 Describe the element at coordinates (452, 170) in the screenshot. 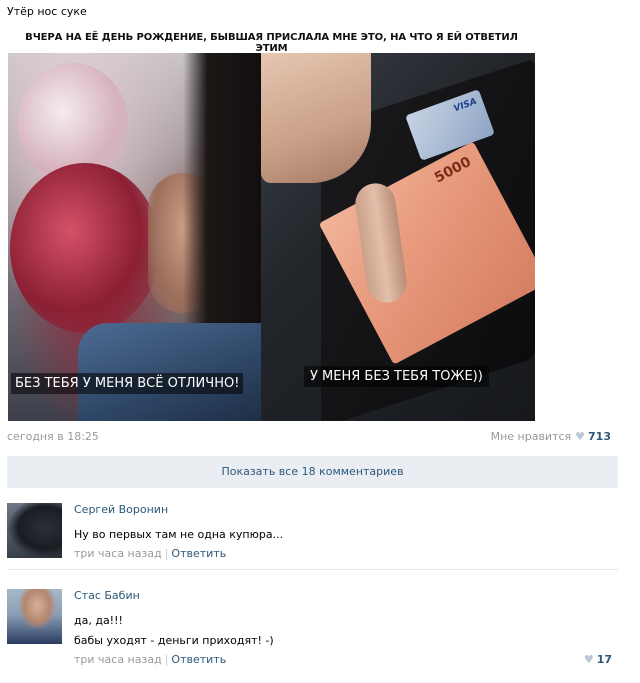

I see `banknote-value: 5000` at that location.